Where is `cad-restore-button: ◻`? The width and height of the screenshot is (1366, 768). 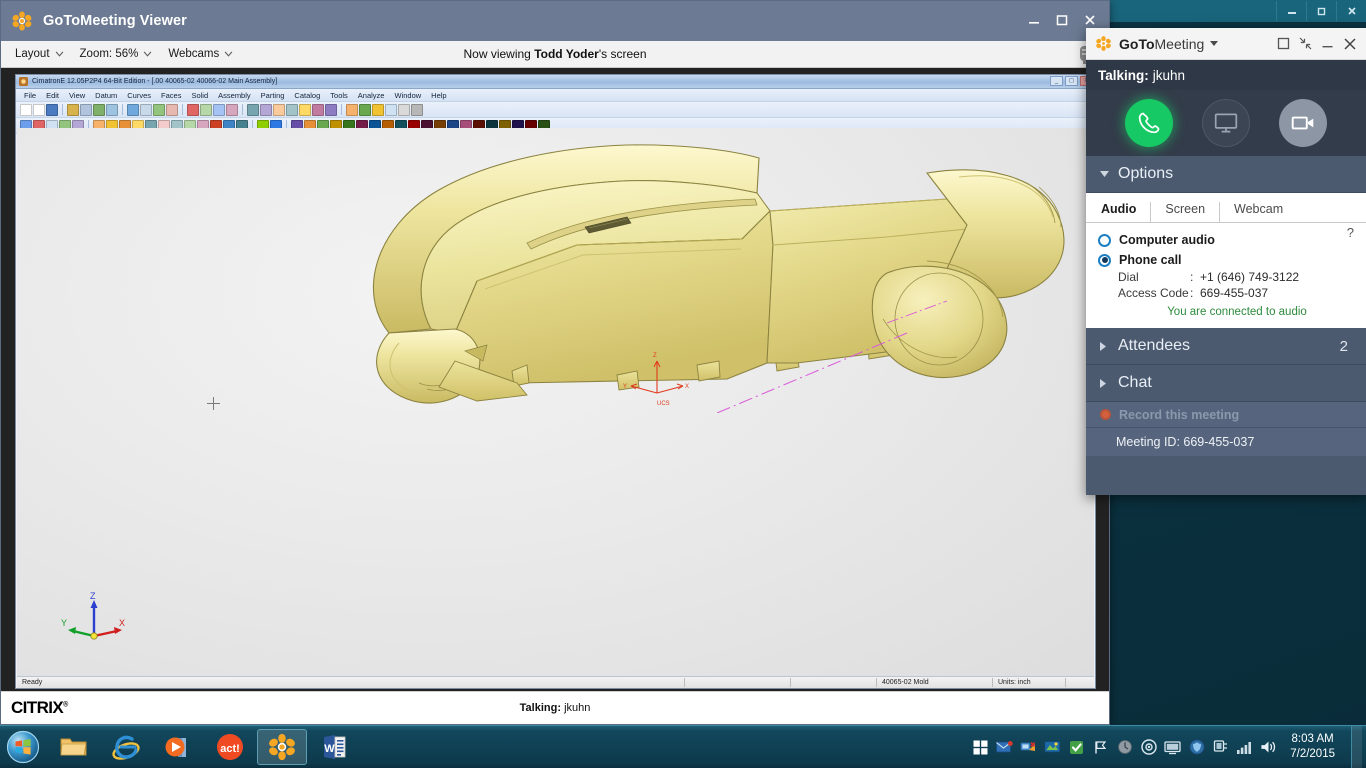 cad-restore-button: ◻ is located at coordinates (1071, 81).